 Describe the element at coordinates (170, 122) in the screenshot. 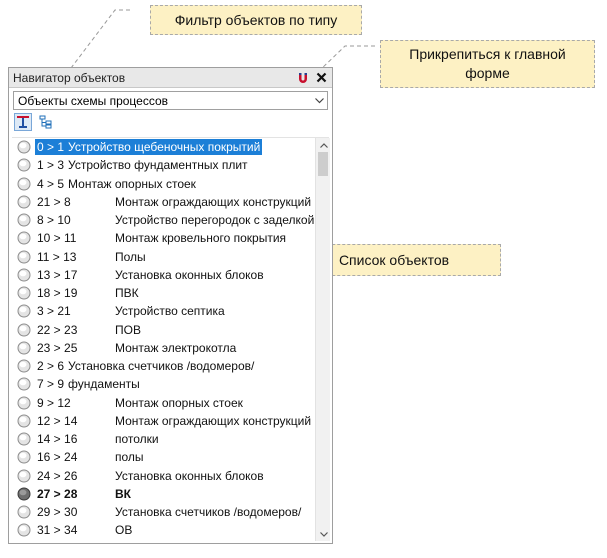

I see `view-toolbar` at that location.